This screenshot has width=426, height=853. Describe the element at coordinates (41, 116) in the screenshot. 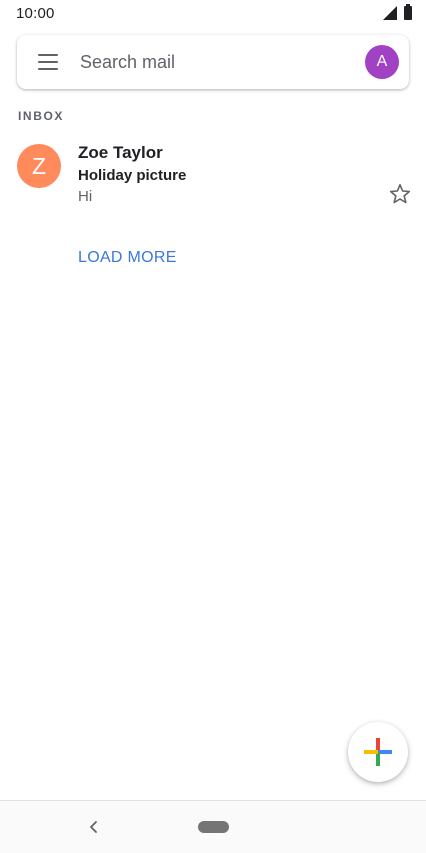

I see `inbox-label: INBOX` at that location.